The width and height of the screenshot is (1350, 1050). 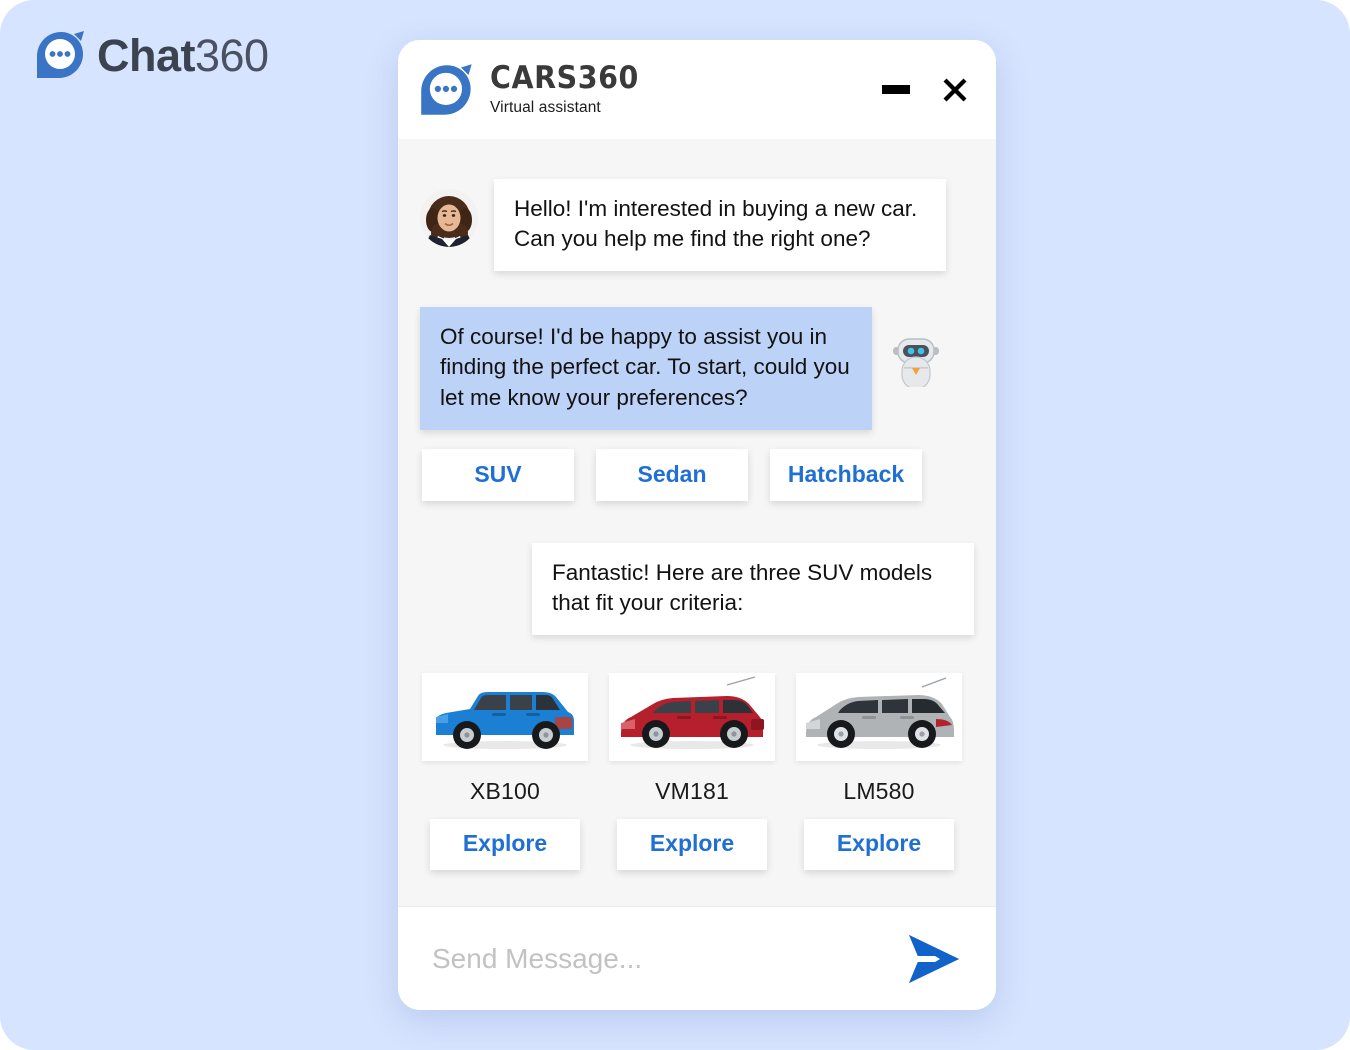 I want to click on car-card-name: XB100, so click(x=505, y=790).